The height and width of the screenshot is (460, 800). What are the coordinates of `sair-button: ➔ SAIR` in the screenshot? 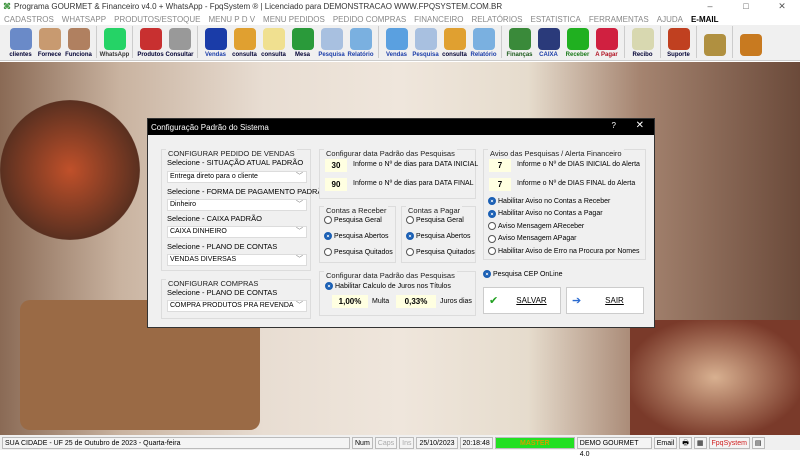 It's located at (605, 300).